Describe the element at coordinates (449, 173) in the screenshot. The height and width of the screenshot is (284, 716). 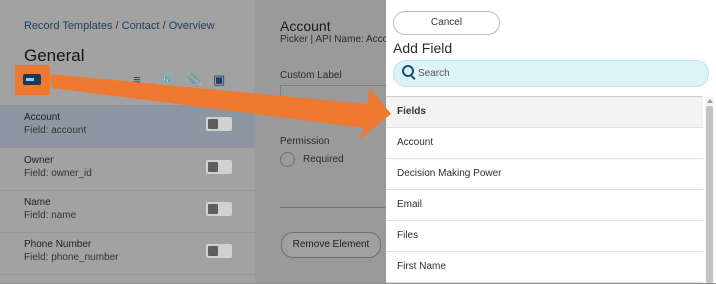
I see `list-item-label: Decision Making Power` at that location.